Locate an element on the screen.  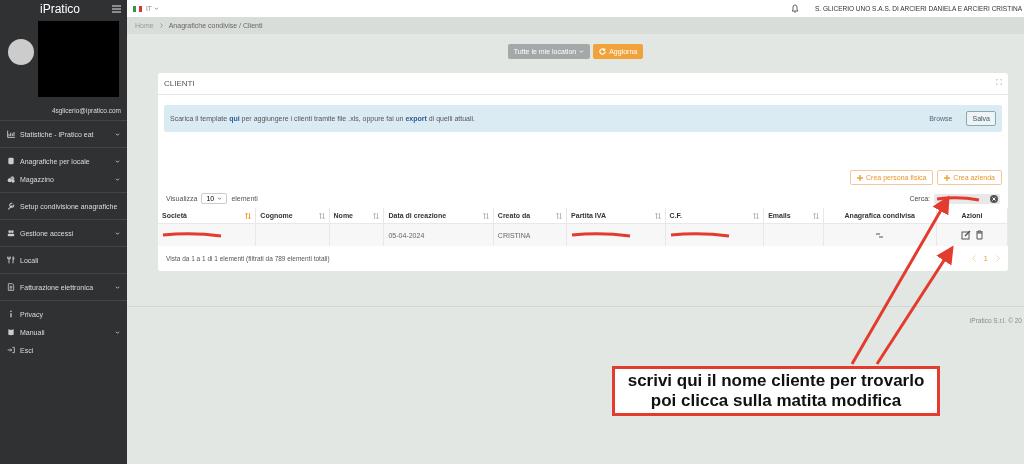
document-icon is located at coordinates (11, 287).